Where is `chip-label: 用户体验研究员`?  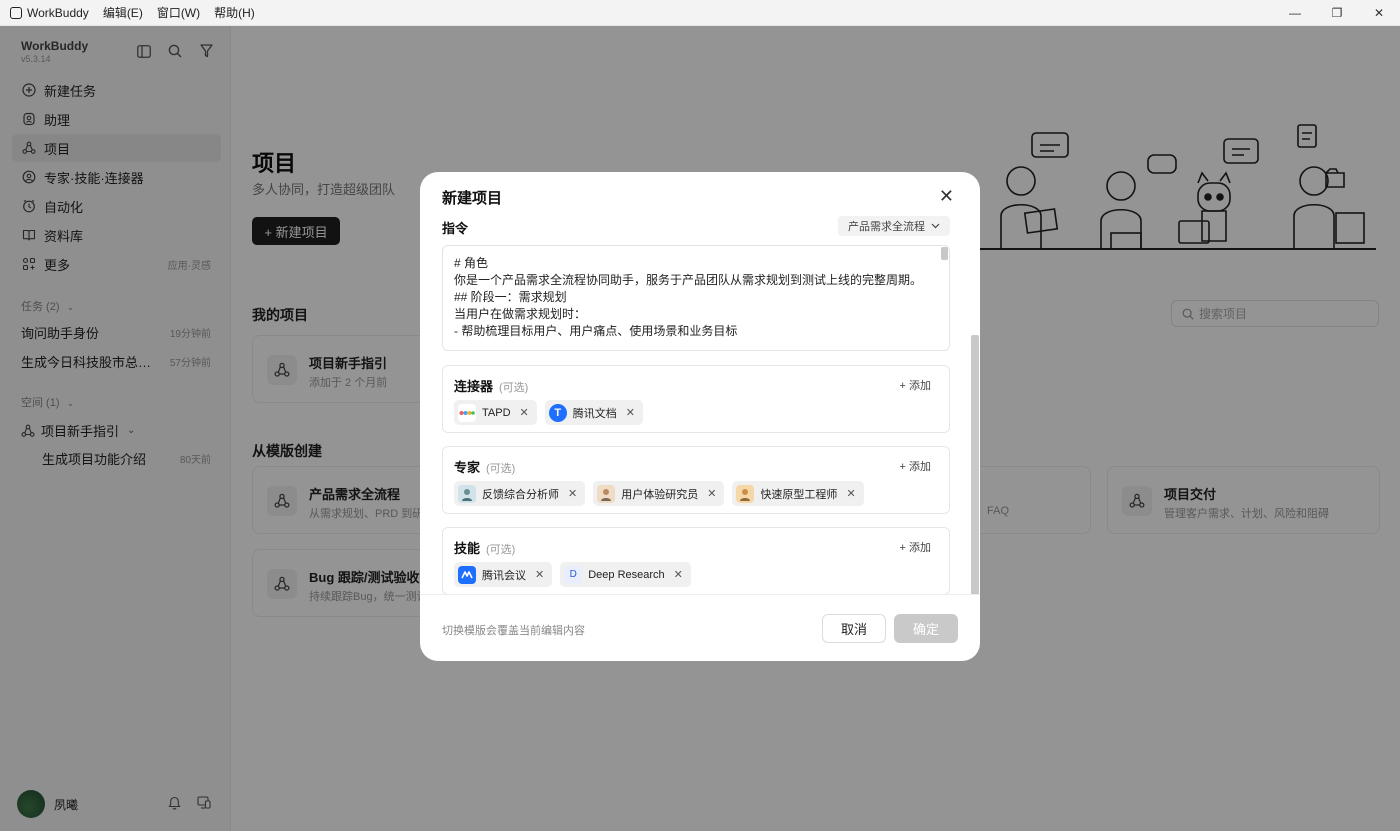 chip-label: 用户体验研究员 is located at coordinates (660, 494).